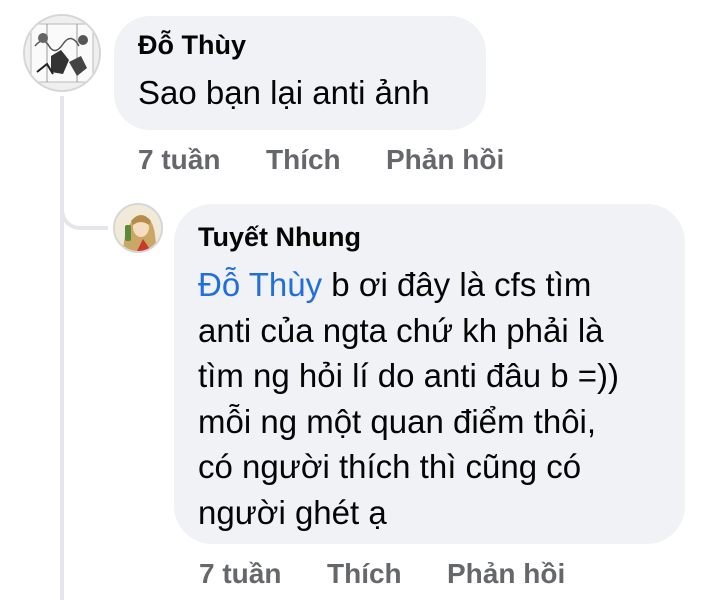 Image resolution: width=709 pixels, height=600 pixels. I want to click on reply-line-5: có người thích thì cũng có, so click(390, 466).